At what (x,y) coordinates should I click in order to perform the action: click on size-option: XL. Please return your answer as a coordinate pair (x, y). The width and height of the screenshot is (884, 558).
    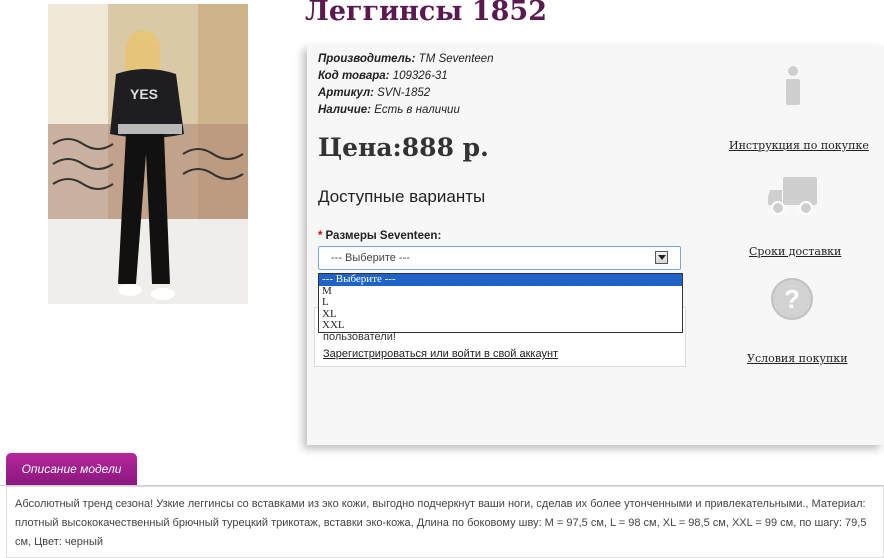
    Looking at the image, I should click on (500, 314).